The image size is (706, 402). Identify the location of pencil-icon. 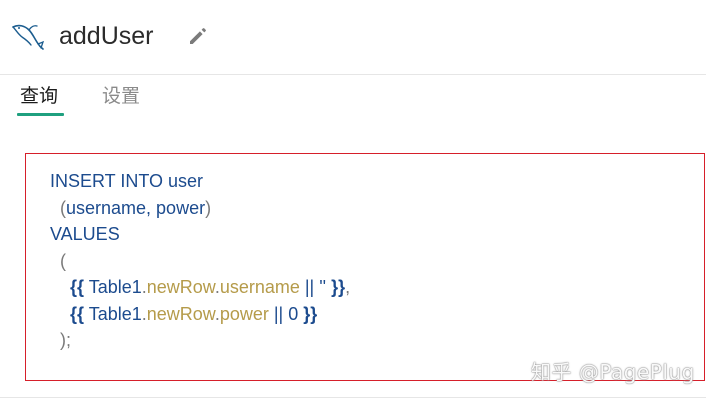
(198, 36).